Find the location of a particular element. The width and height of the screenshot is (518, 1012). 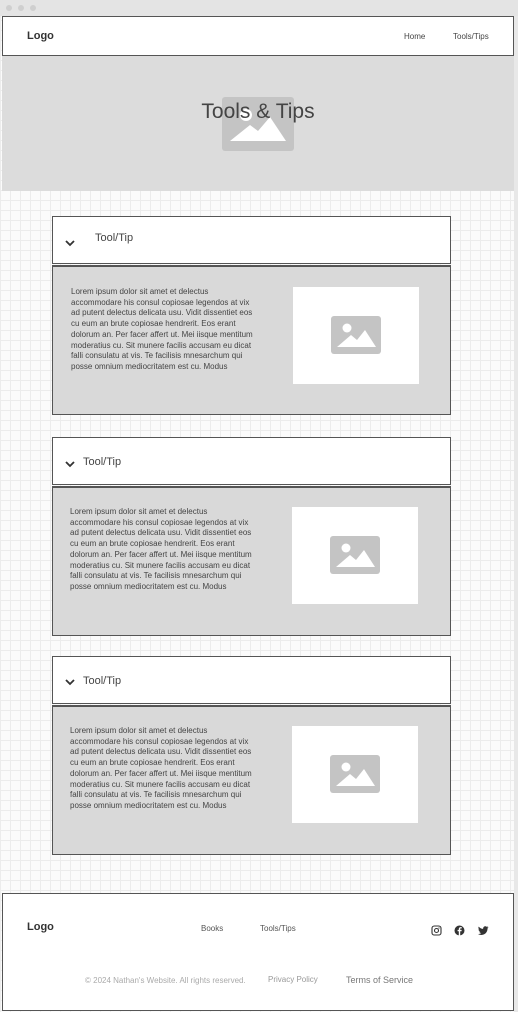

footer-tools-tips-link: Tools/Tips is located at coordinates (278, 928).